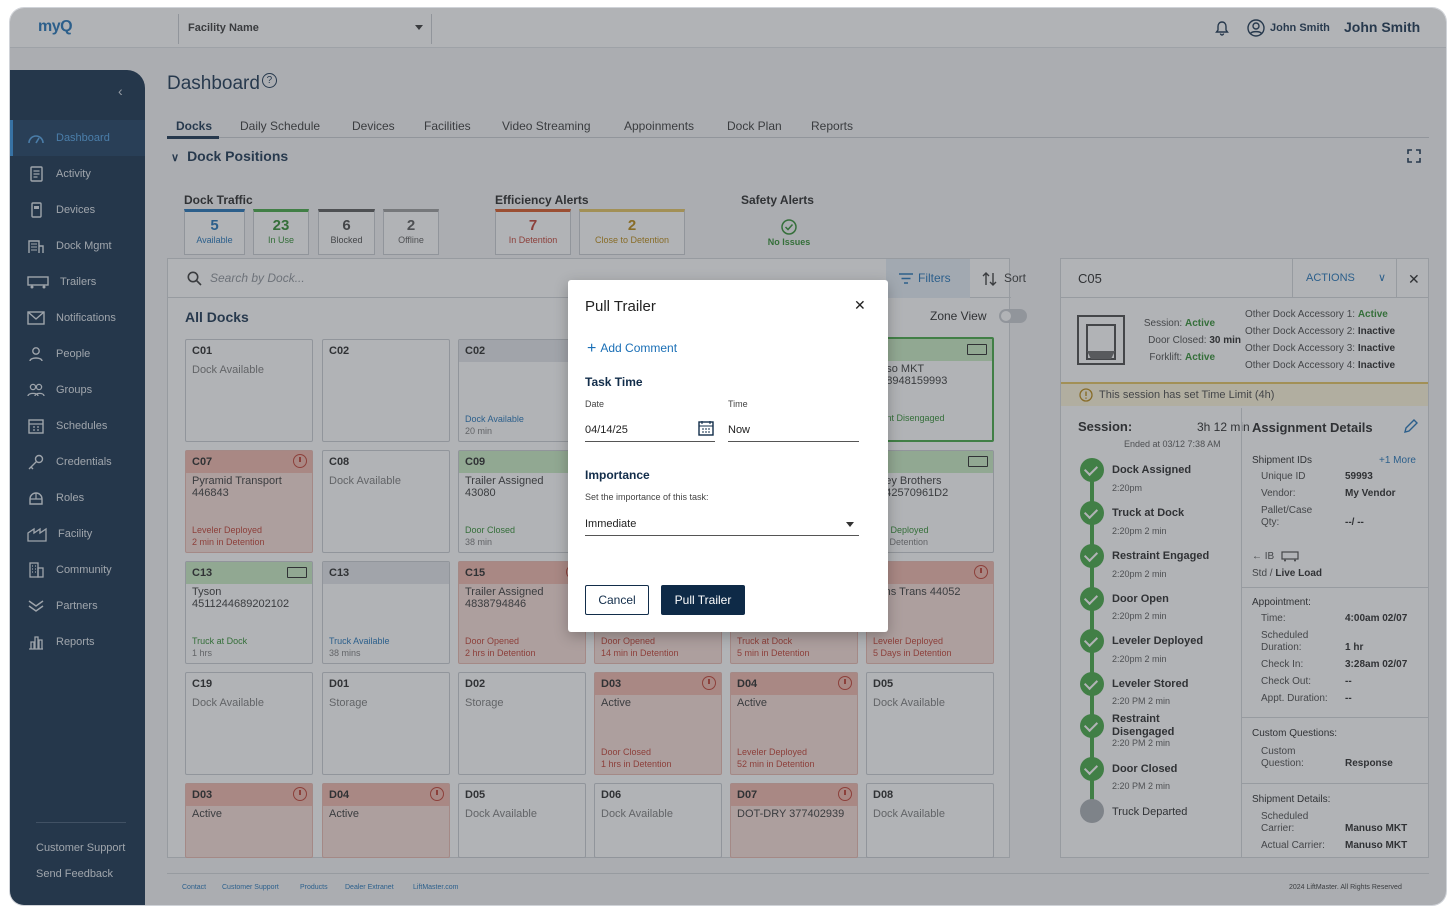 This screenshot has height=918, width=1456. I want to click on tile-blocked: 6 Blocked, so click(346, 232).